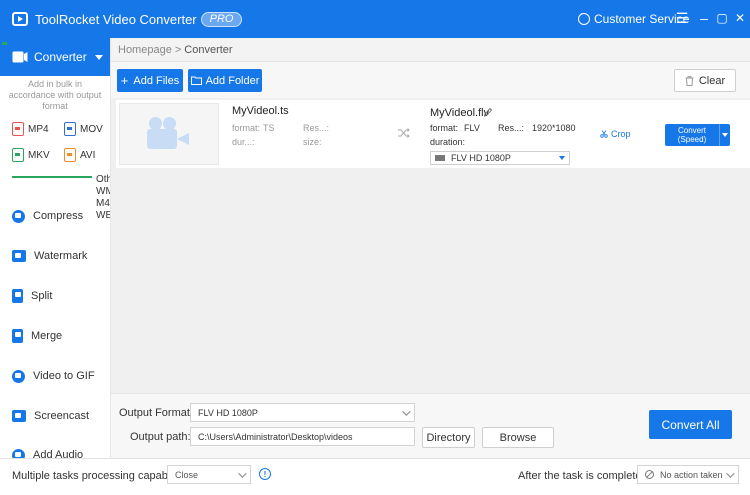  What do you see at coordinates (302, 412) in the screenshot?
I see `output-format-select: FLV HD 1080P` at bounding box center [302, 412].